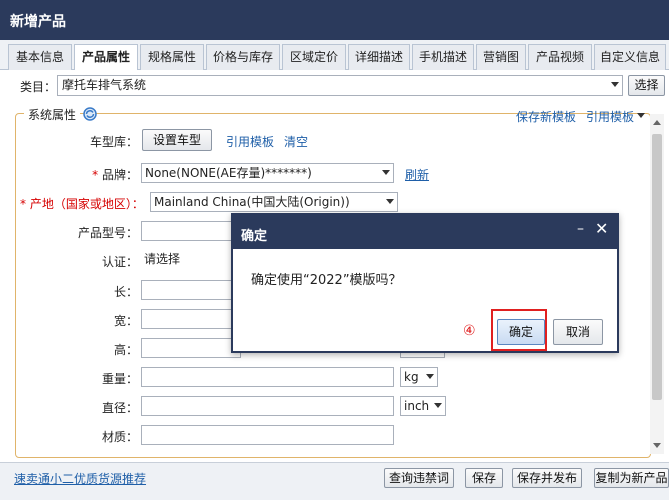 The height and width of the screenshot is (500, 669). Describe the element at coordinates (560, 57) in the screenshot. I see `tab-product-video: 产品视频` at that location.